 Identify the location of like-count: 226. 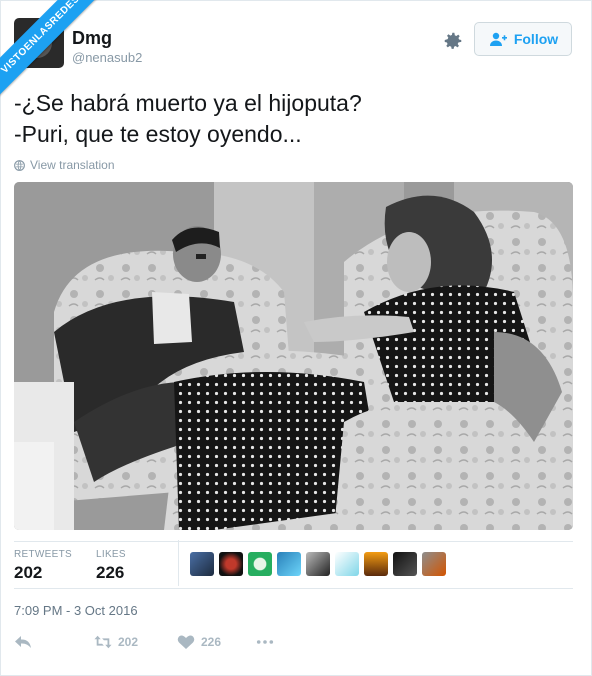
(211, 642).